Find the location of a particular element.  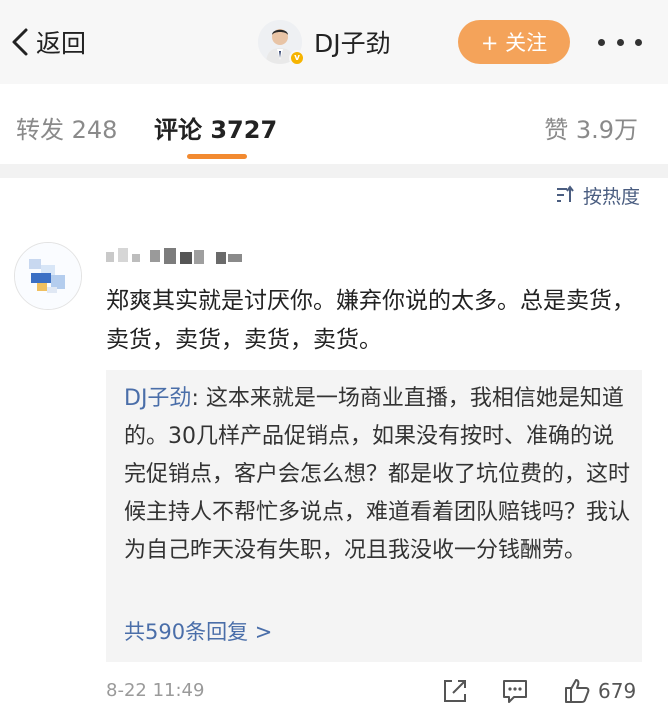

commenter-avatar is located at coordinates (48, 276).